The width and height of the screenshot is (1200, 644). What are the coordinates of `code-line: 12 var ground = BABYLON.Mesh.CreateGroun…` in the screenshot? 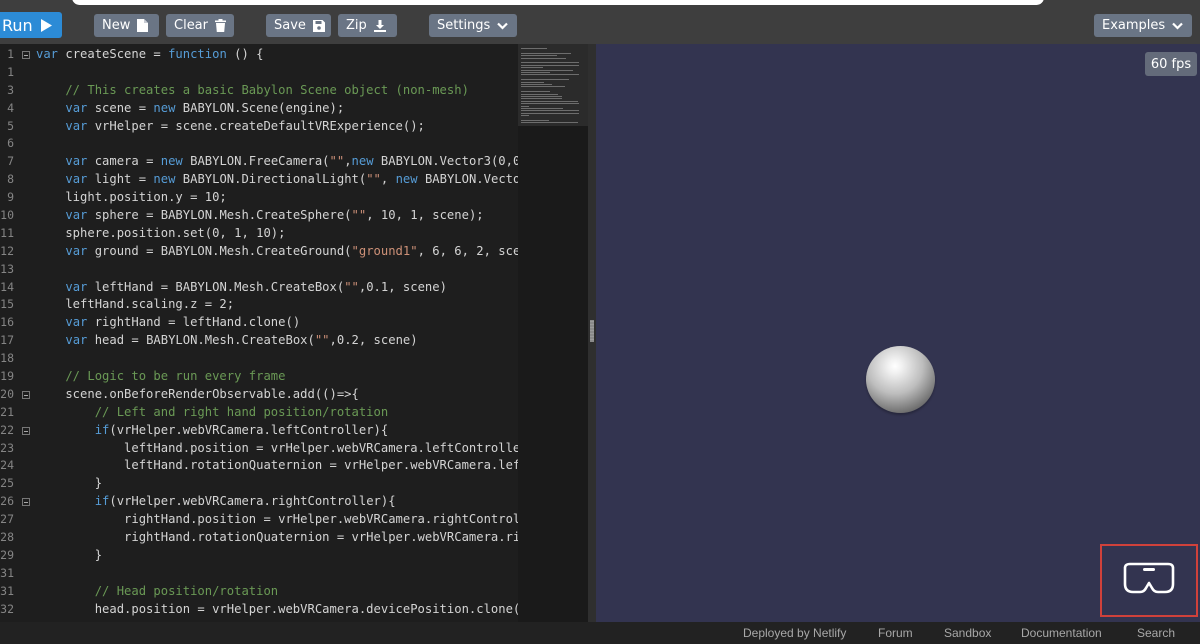 It's located at (259, 252).